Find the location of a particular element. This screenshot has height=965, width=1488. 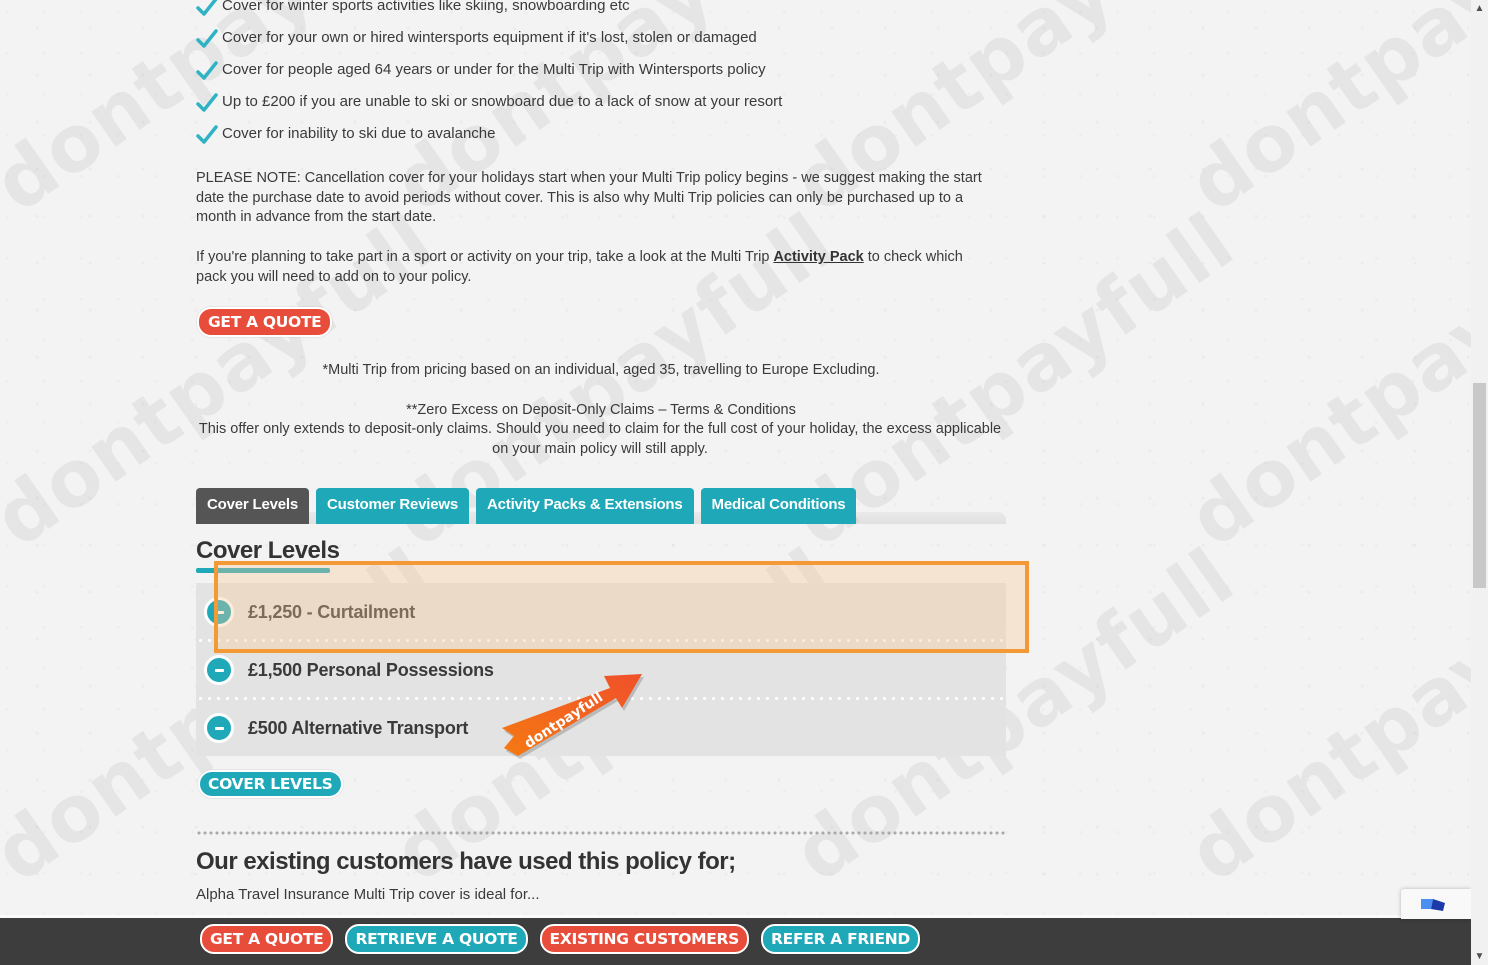

activity-pack-link: Activity Pack is located at coordinates (818, 257).